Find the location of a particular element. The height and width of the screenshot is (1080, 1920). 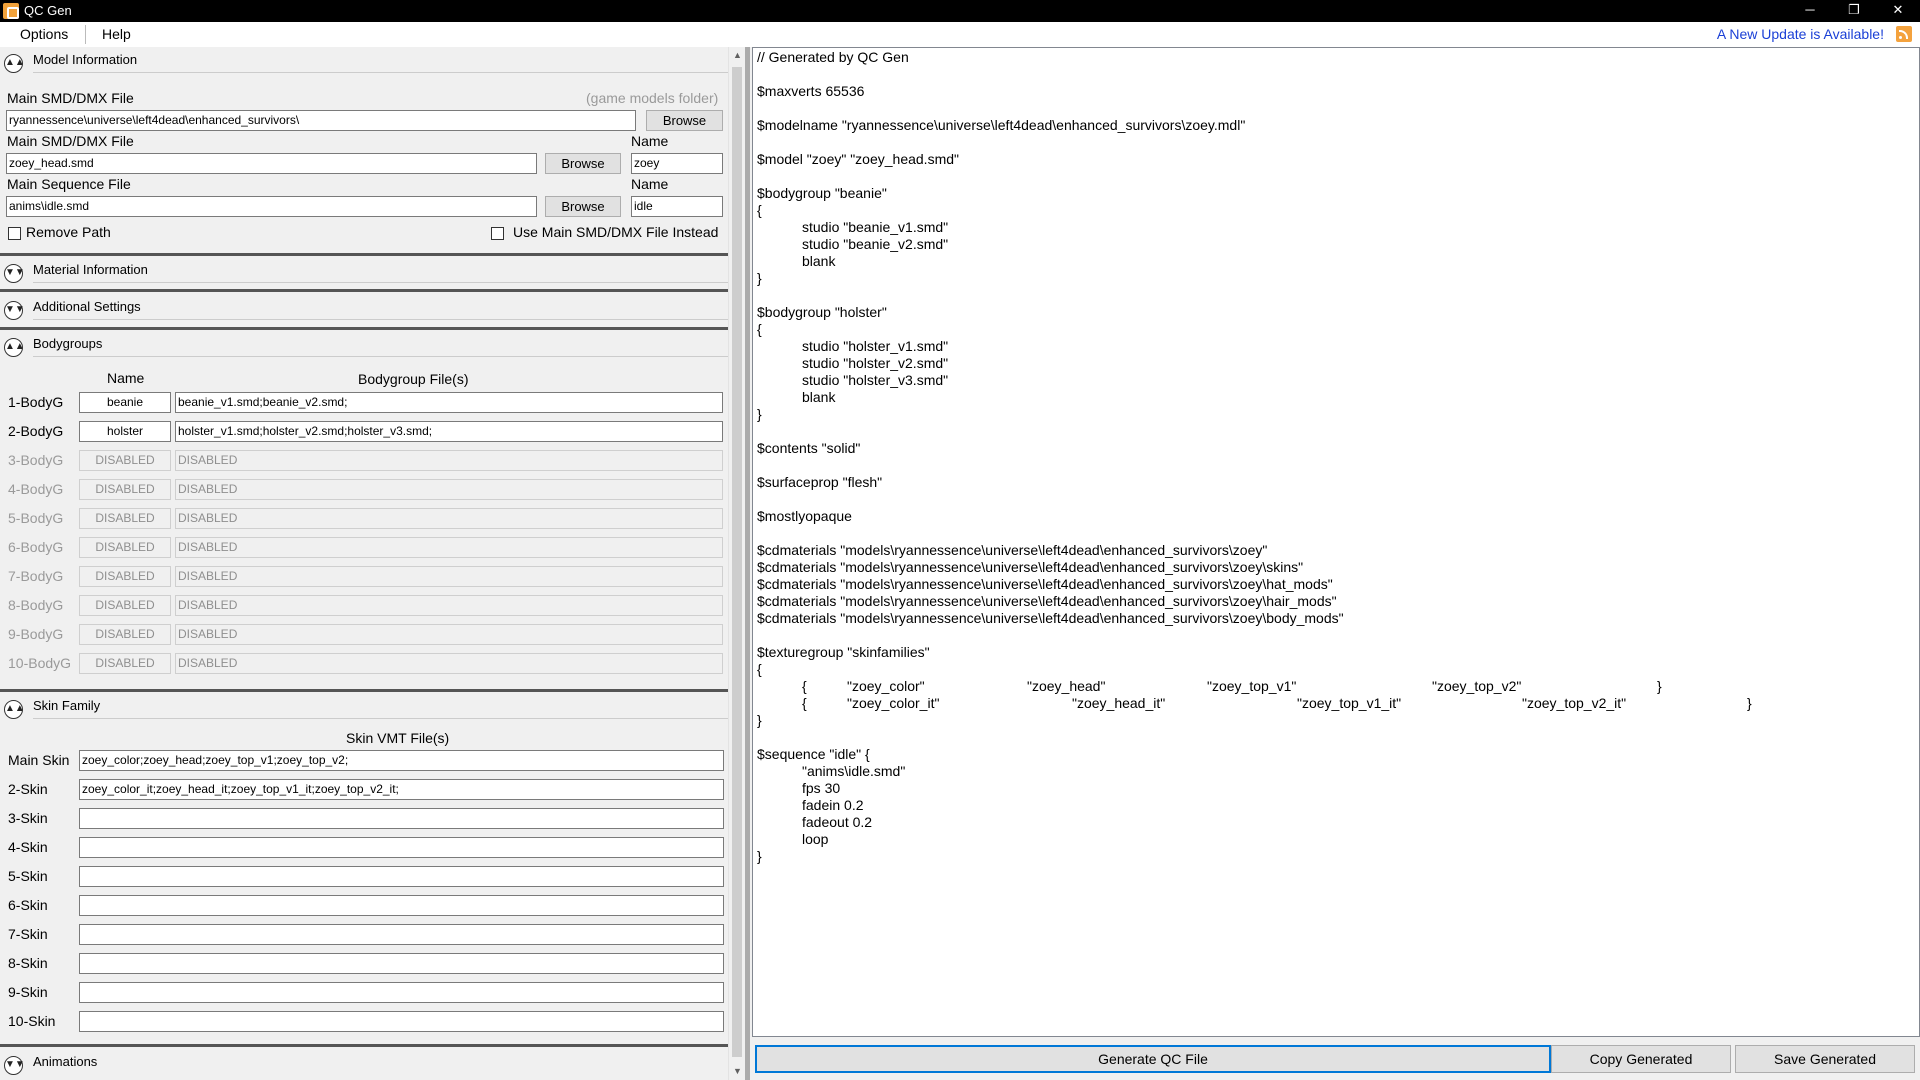

skin-row-label: 5-Skin is located at coordinates (28, 876).